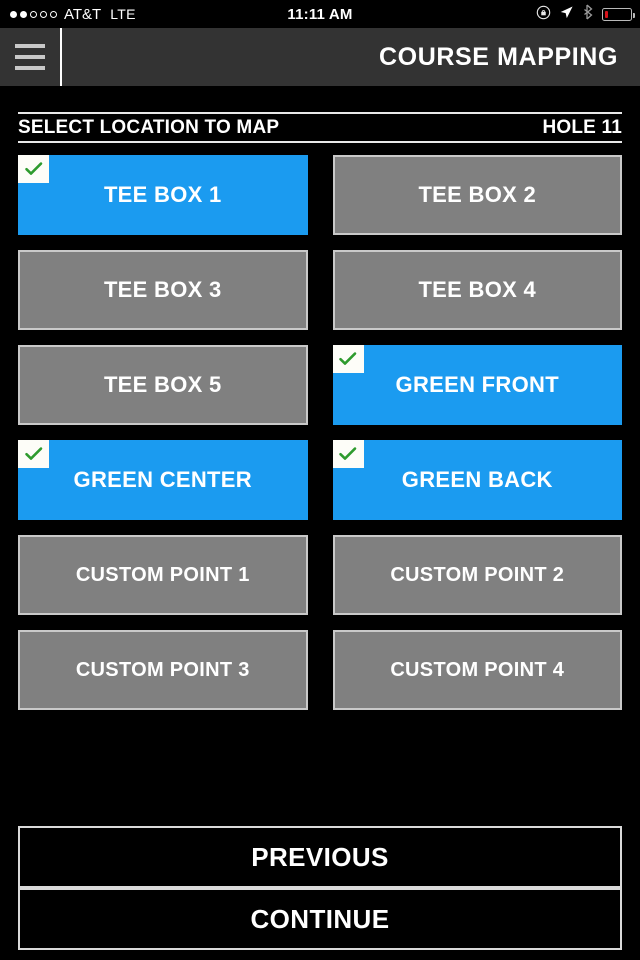 This screenshot has height=960, width=640. I want to click on location-button-label: CUSTOM POINT 2, so click(477, 574).